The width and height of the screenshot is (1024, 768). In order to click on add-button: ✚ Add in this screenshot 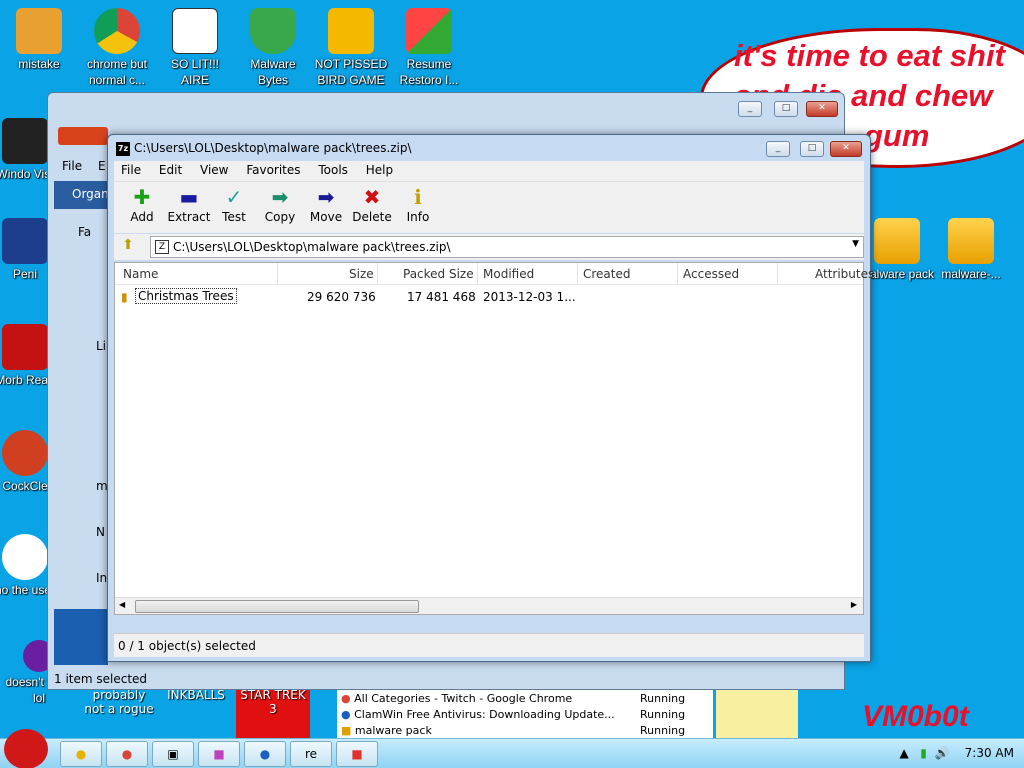, I will do `click(142, 205)`.